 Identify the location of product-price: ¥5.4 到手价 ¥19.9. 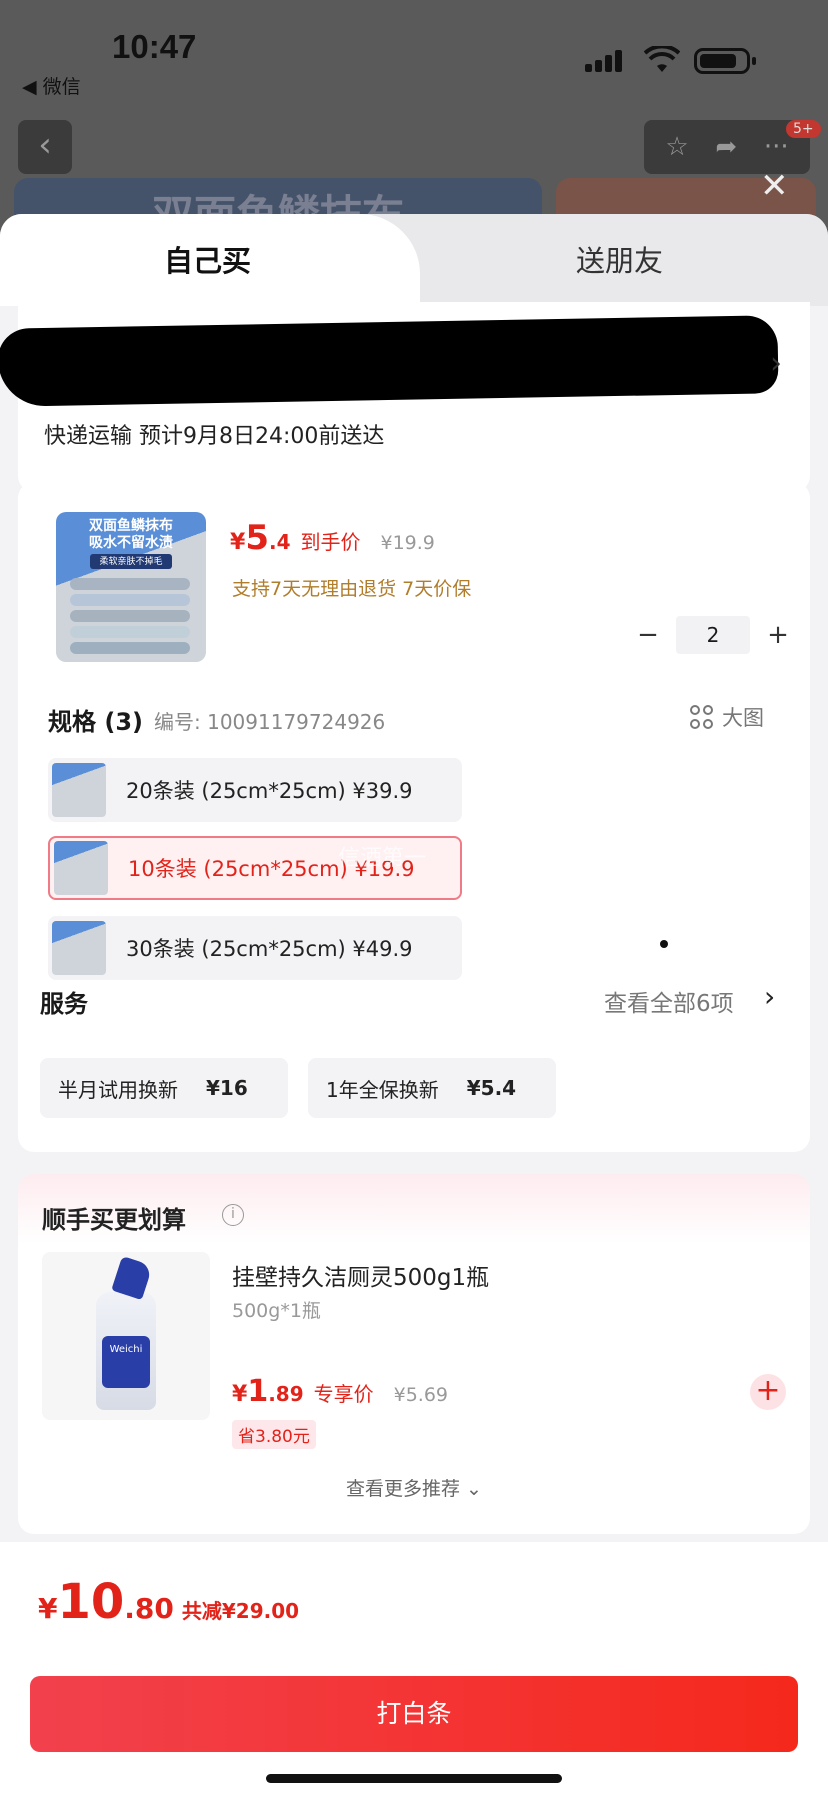
(332, 538).